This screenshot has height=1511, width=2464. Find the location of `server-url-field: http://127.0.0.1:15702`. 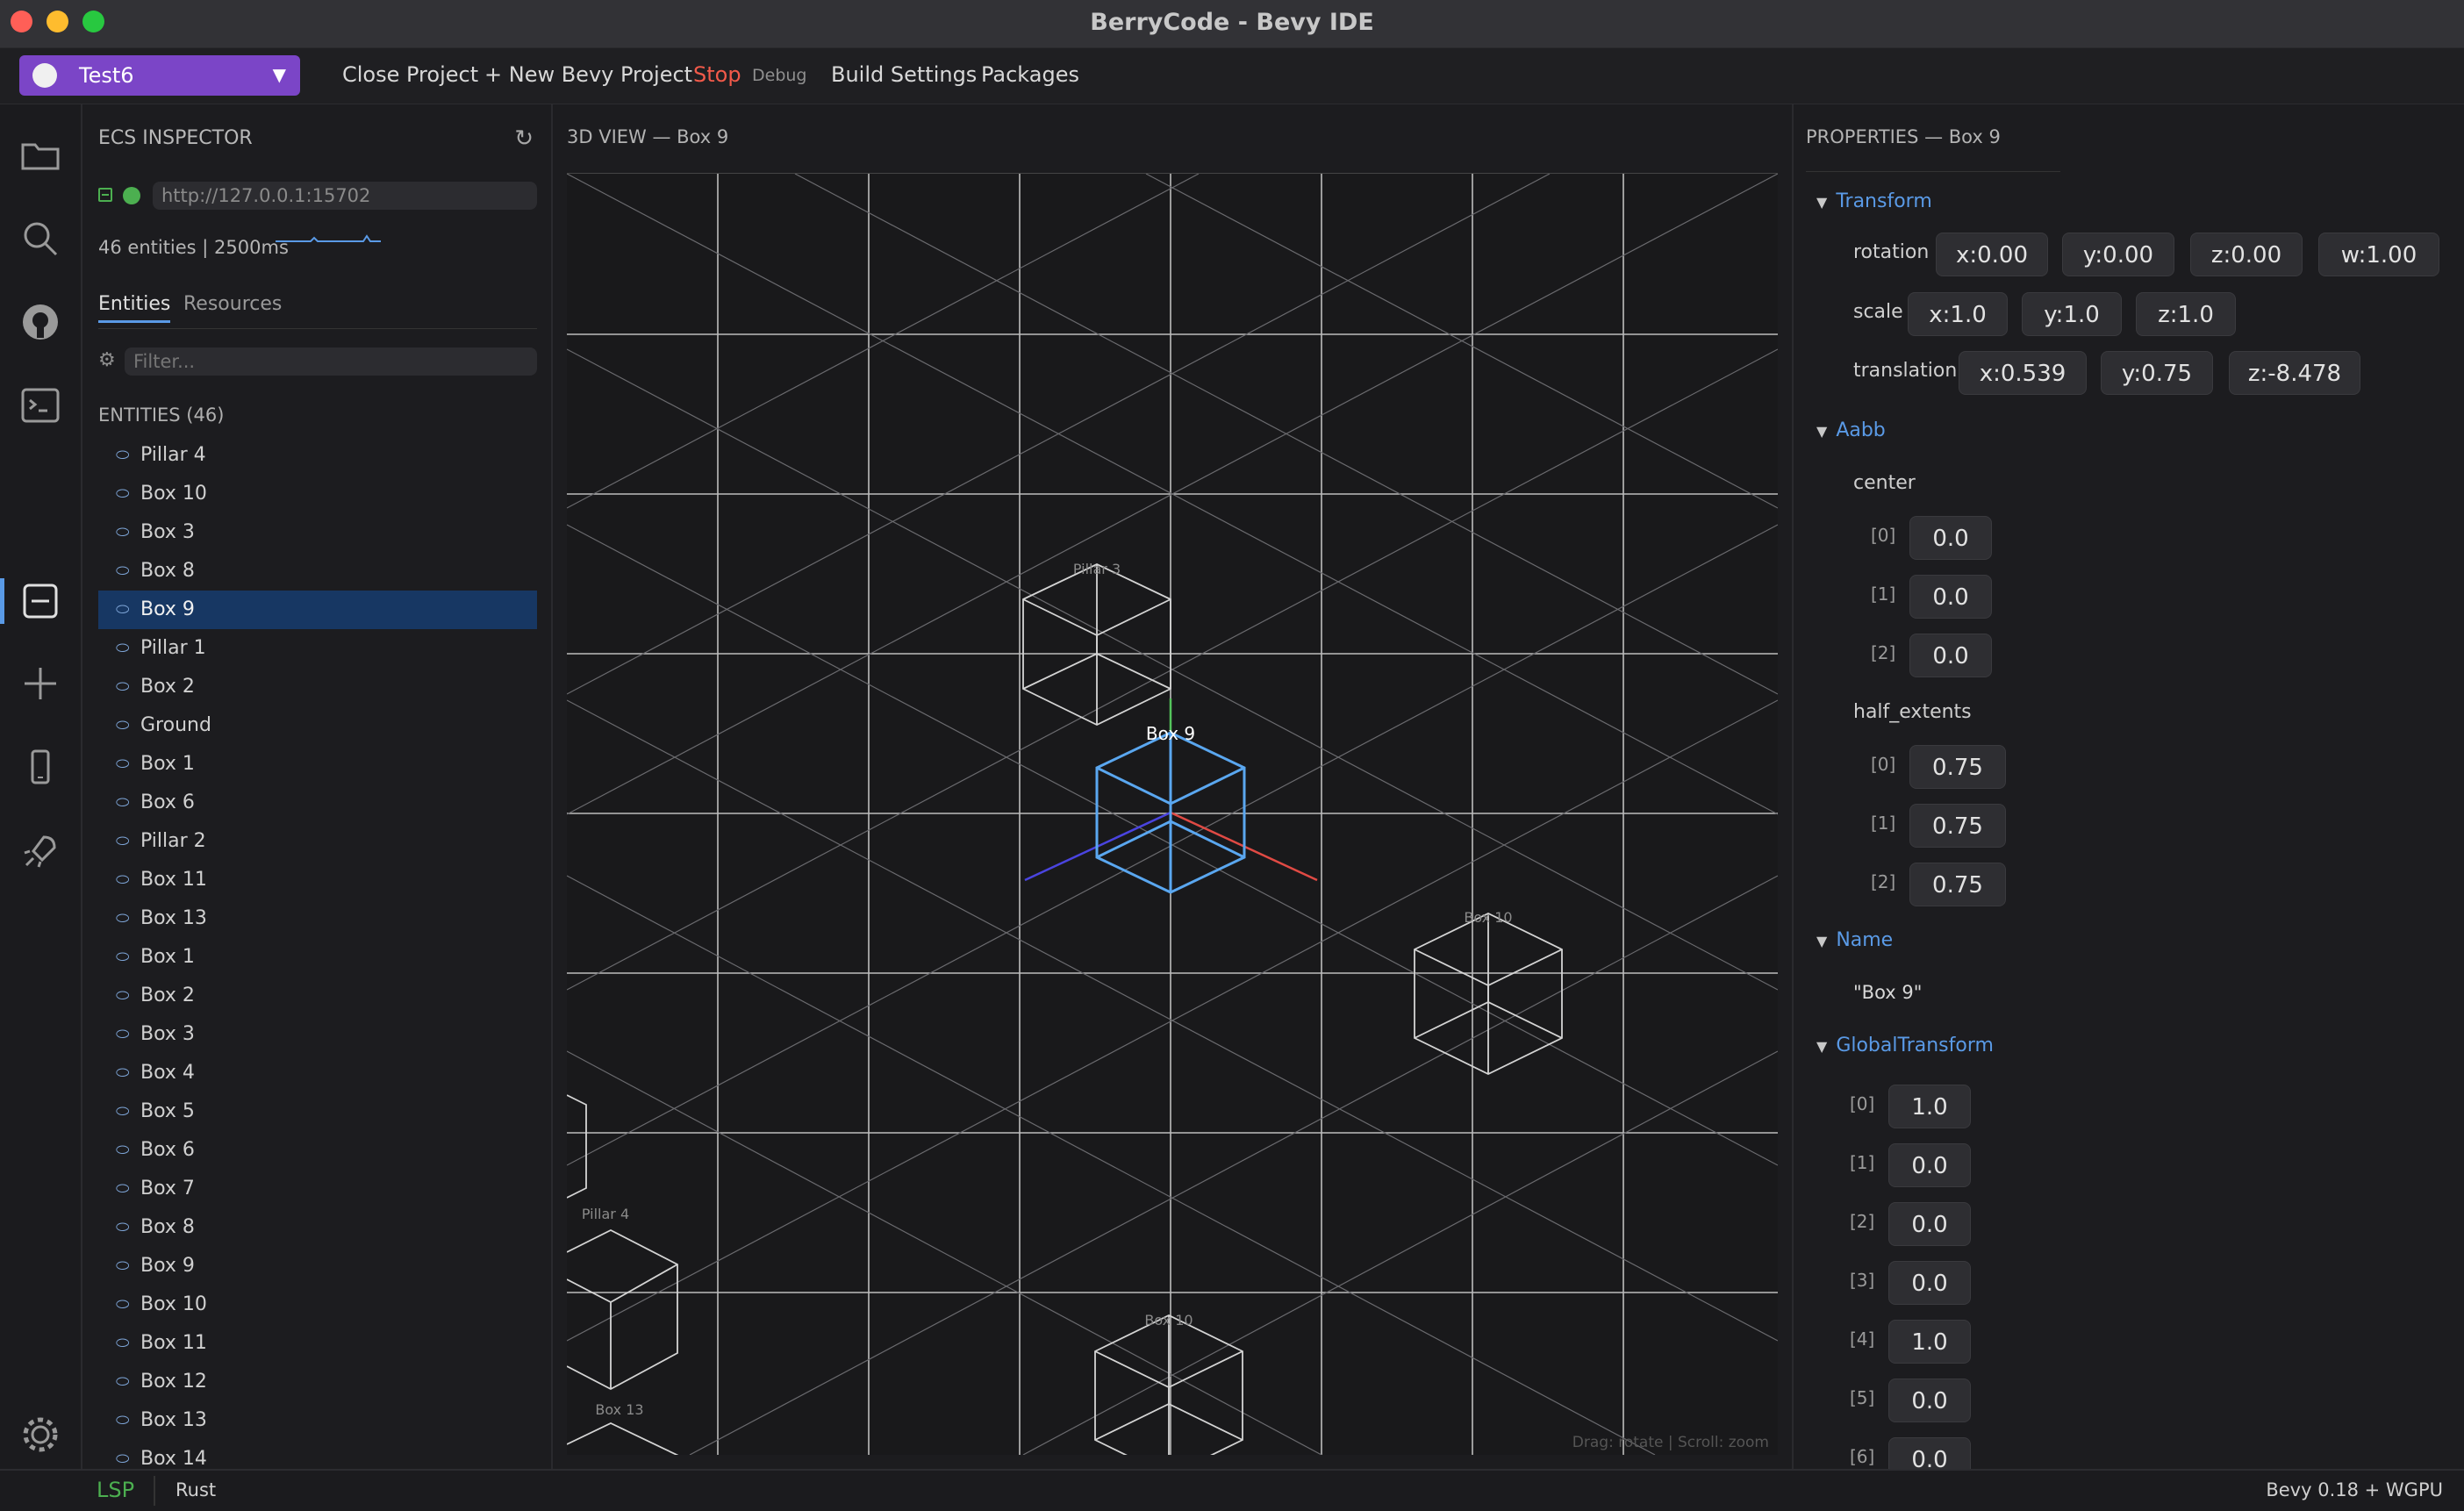

server-url-field: http://127.0.0.1:15702 is located at coordinates (345, 196).